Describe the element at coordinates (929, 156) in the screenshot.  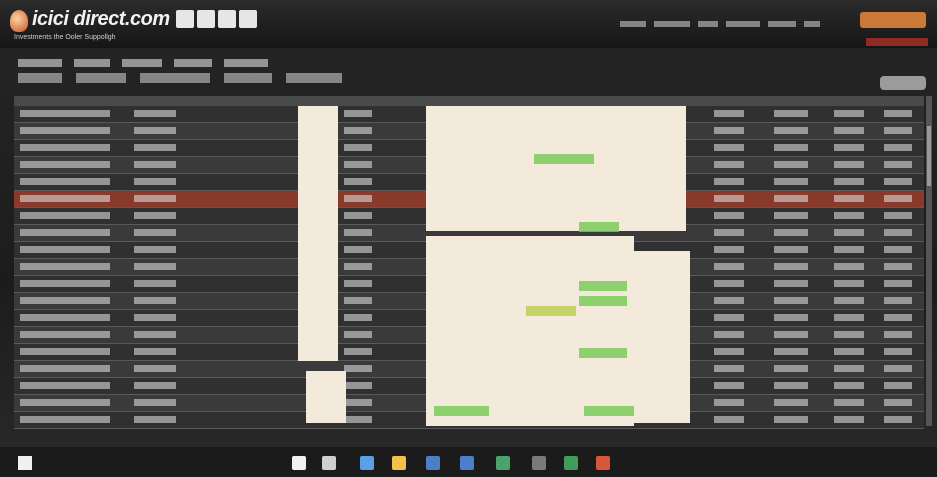
I see `grid-scroll-thumb` at that location.